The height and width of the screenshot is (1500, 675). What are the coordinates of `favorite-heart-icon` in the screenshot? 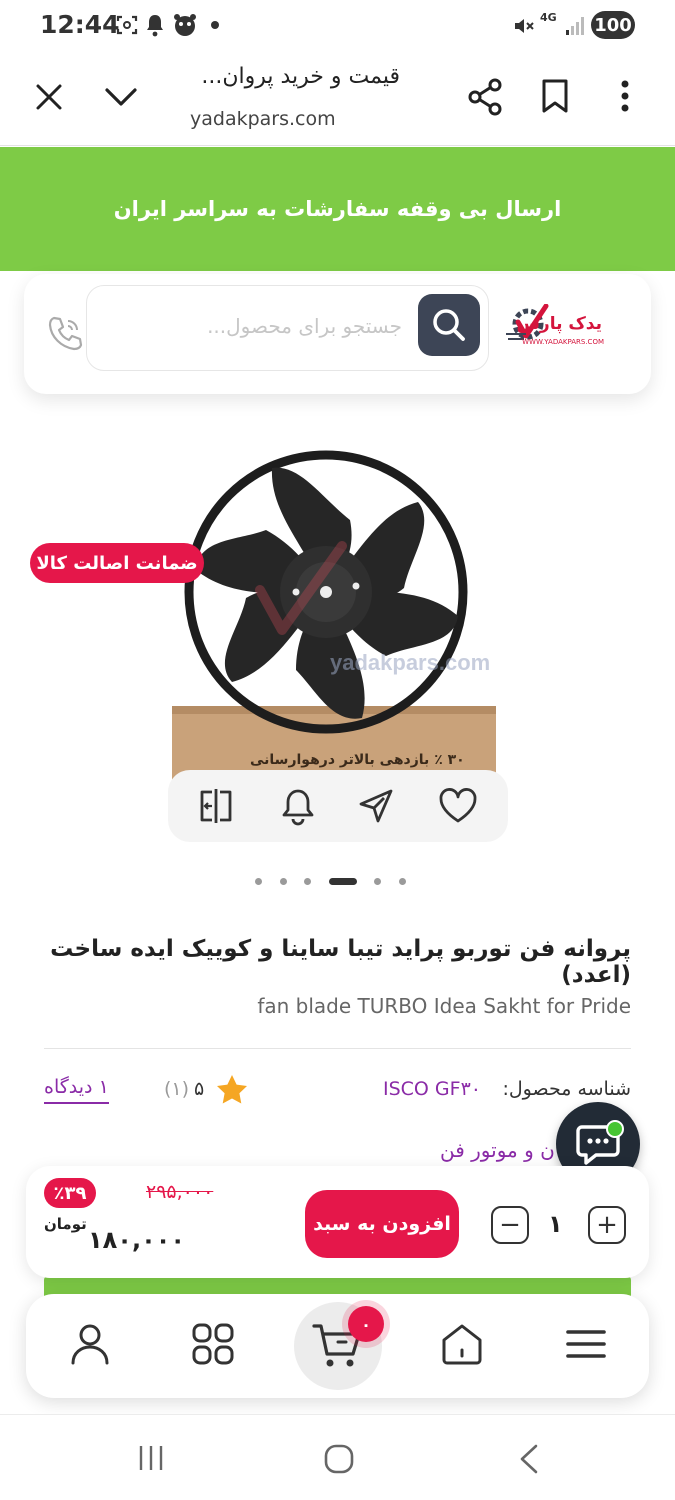 It's located at (458, 806).